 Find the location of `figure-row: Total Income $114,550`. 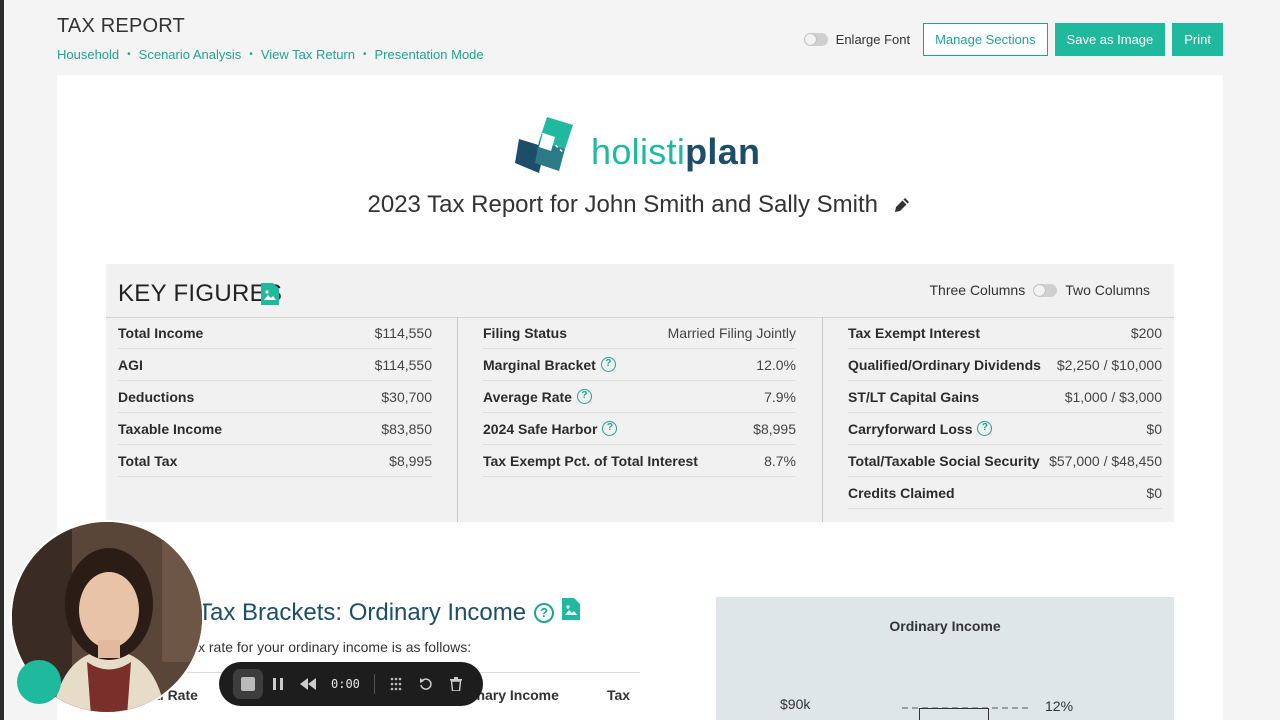

figure-row: Total Income $114,550 is located at coordinates (275, 333).